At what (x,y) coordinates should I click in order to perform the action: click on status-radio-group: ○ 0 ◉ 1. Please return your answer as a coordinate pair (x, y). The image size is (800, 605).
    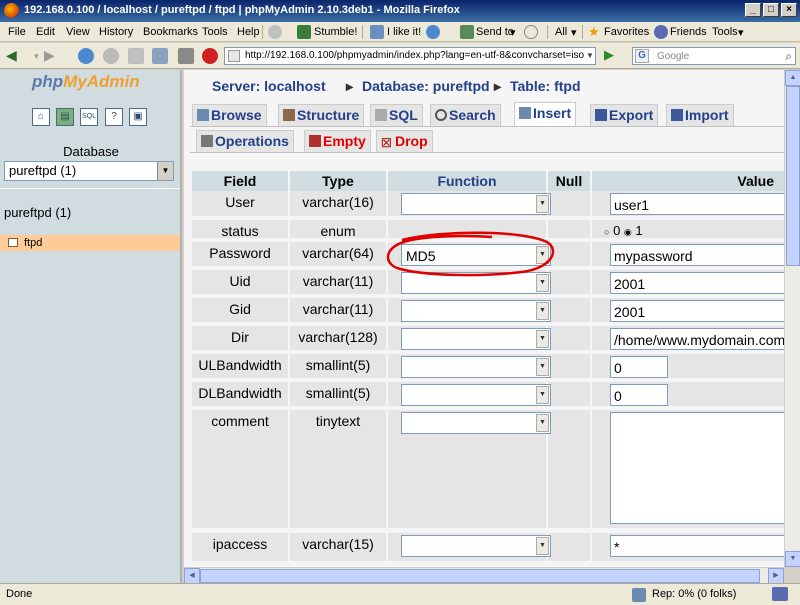
    Looking at the image, I should click on (623, 230).